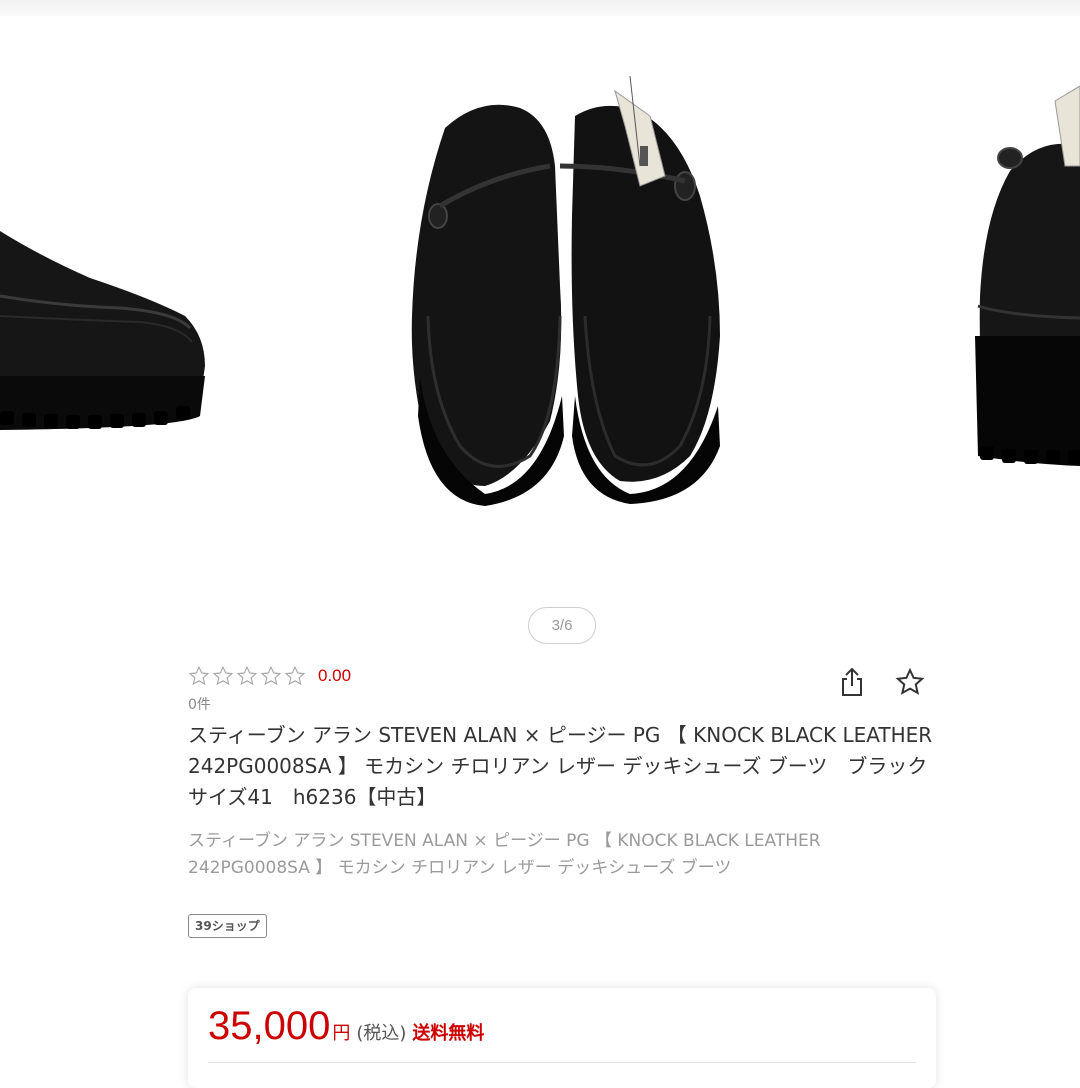  Describe the element at coordinates (102, 330) in the screenshot. I see `shoe-image-side` at that location.